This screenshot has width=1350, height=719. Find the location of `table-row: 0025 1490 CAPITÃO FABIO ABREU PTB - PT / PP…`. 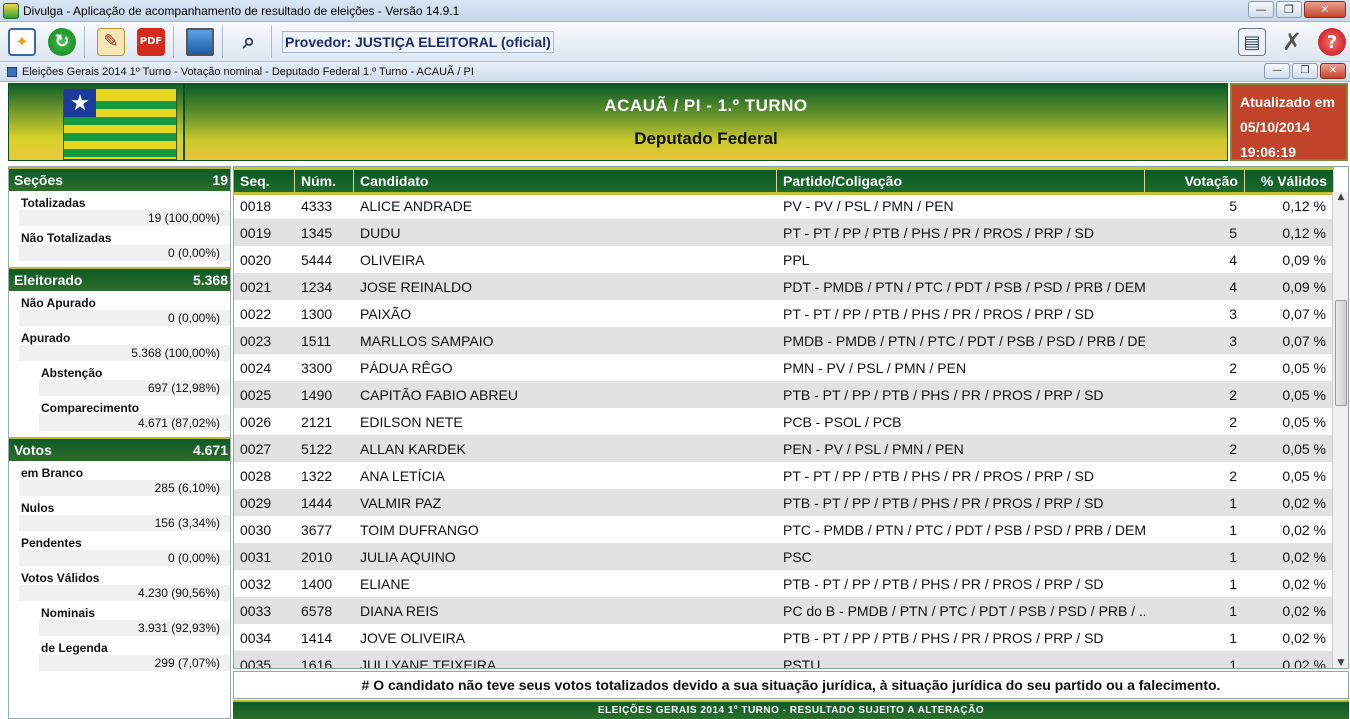

table-row: 0025 1490 CAPITÃO FABIO ABREU PTB - PT / PP… is located at coordinates (784, 394).